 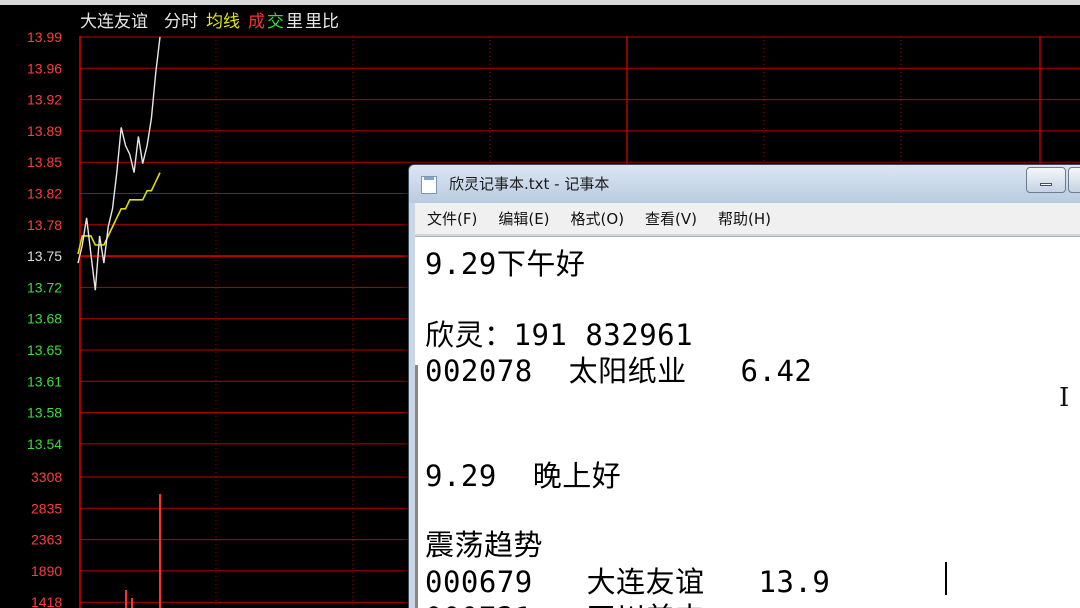 What do you see at coordinates (46, 601) in the screenshot?
I see `volume-label: 1418` at bounding box center [46, 601].